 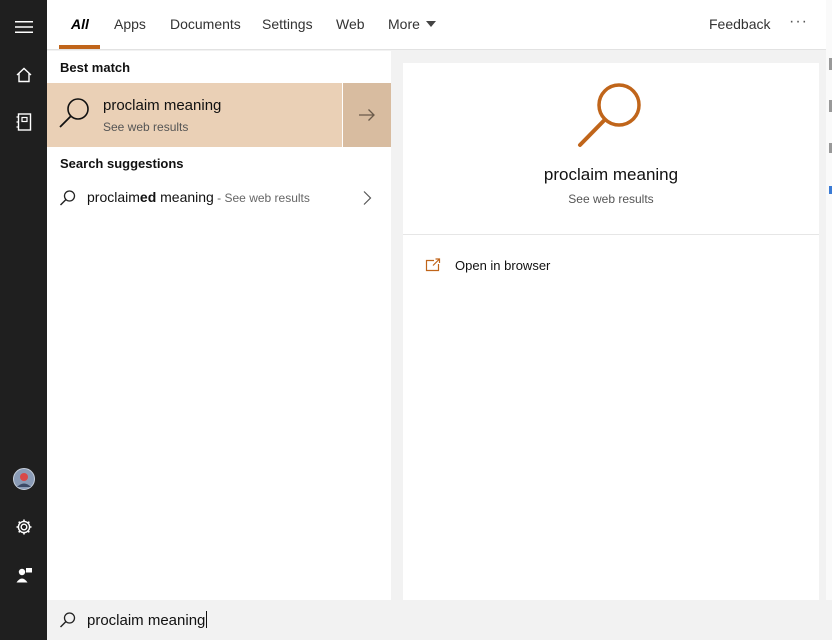 What do you see at coordinates (23, 320) in the screenshot?
I see `navigation-rail` at bounding box center [23, 320].